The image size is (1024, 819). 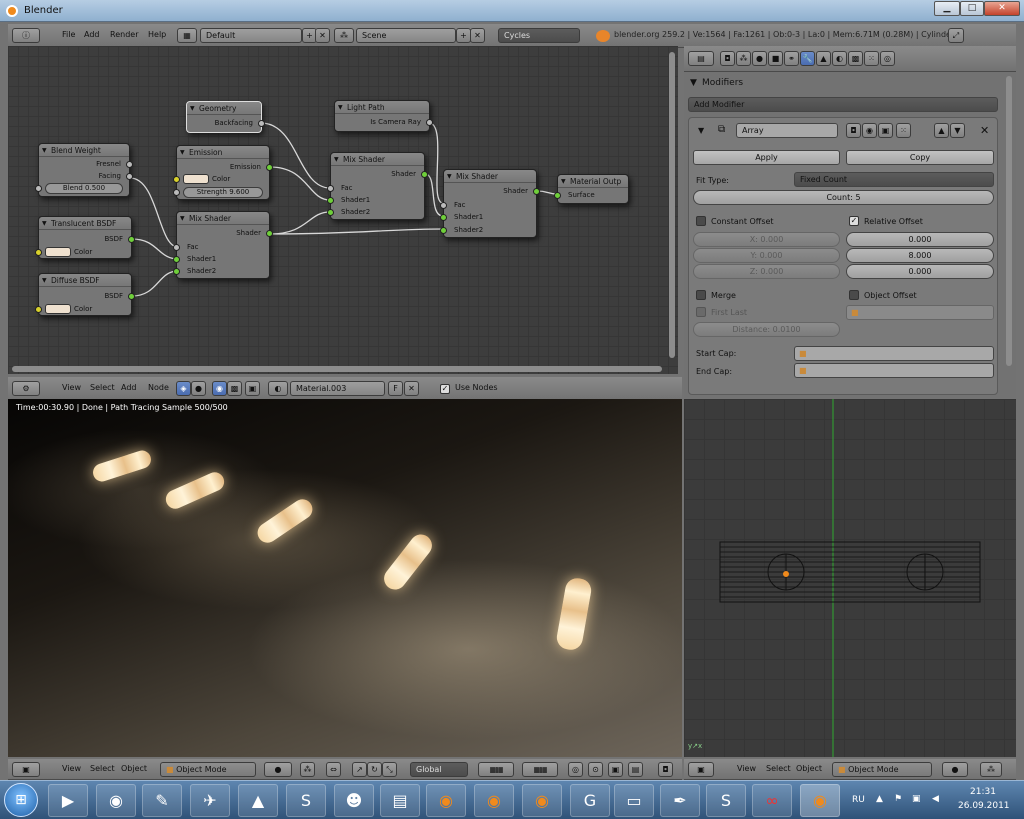 I want to click on volume-tray-icon: ◀, so click(x=935, y=799).